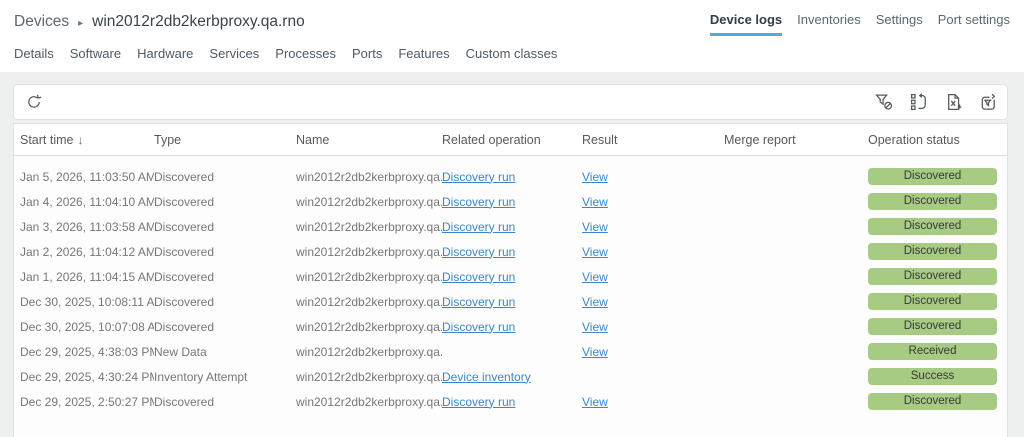 This screenshot has height=437, width=1024. I want to click on tab-inventories: Inventories, so click(829, 24).